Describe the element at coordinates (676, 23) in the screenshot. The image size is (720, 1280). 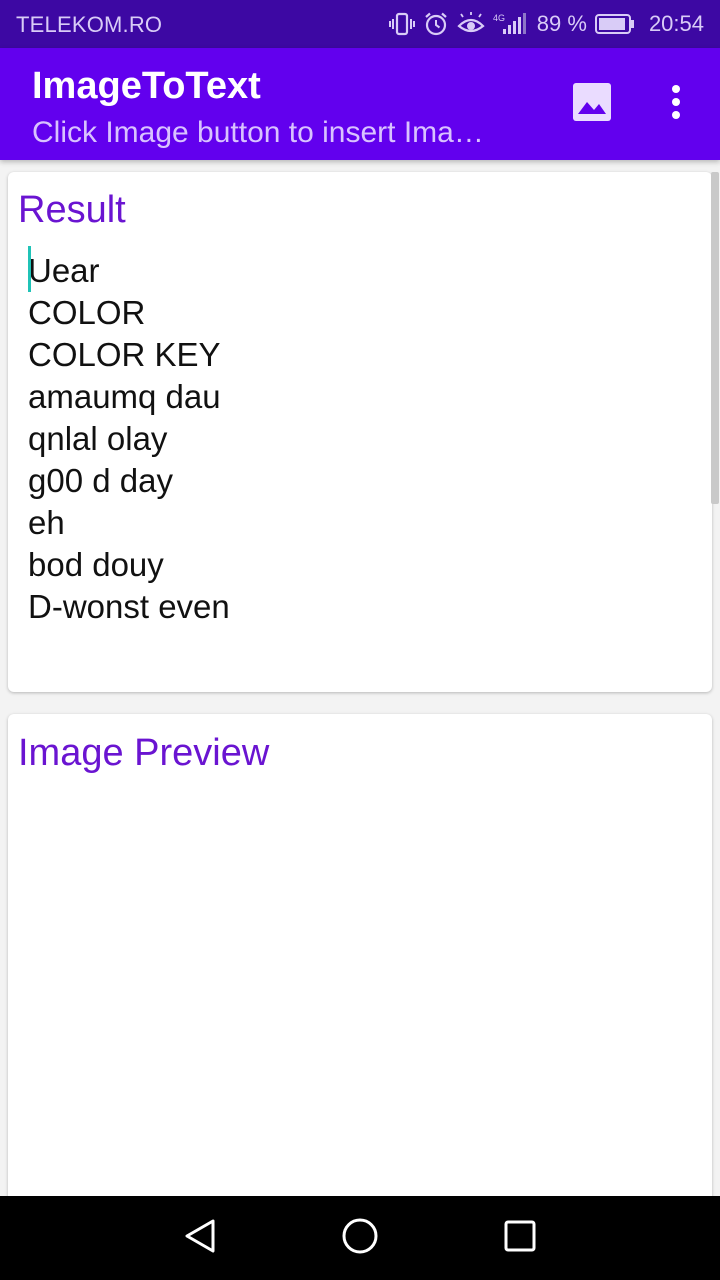
I see `clock: 20:54` at that location.